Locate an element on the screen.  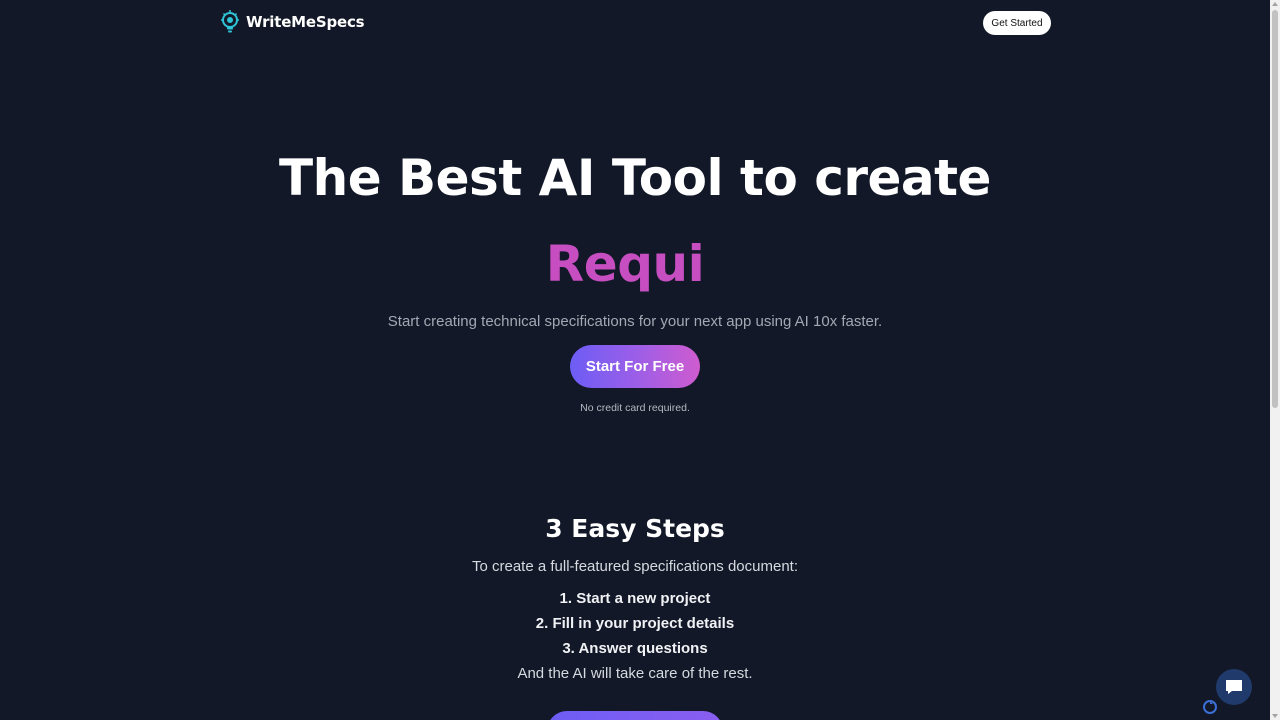
hero-typed-text: Requi is located at coordinates (625, 264).